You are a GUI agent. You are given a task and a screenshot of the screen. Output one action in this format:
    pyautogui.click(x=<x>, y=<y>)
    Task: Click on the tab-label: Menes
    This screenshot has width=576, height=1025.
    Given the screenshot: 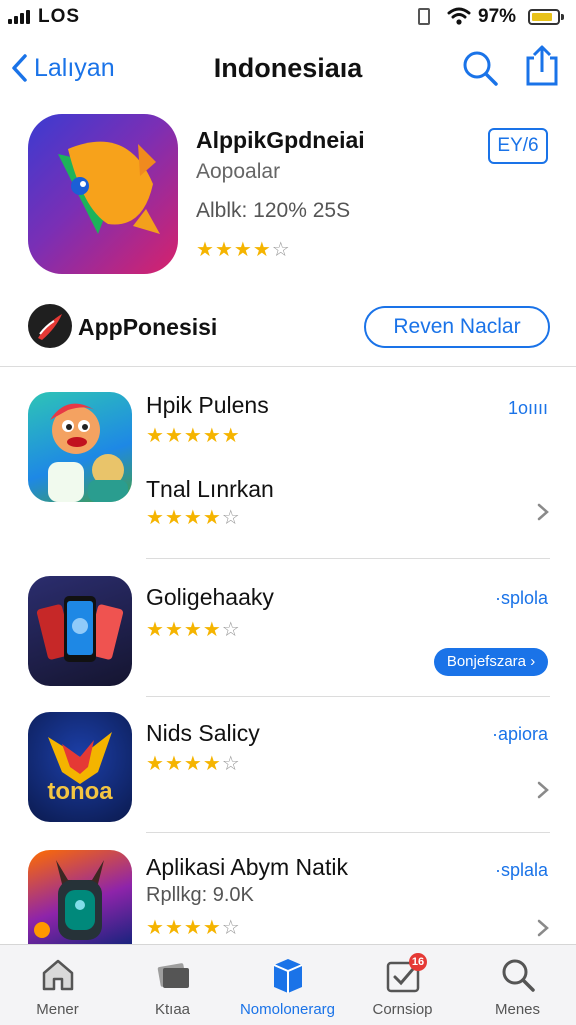 What is the action you would take?
    pyautogui.click(x=517, y=1009)
    